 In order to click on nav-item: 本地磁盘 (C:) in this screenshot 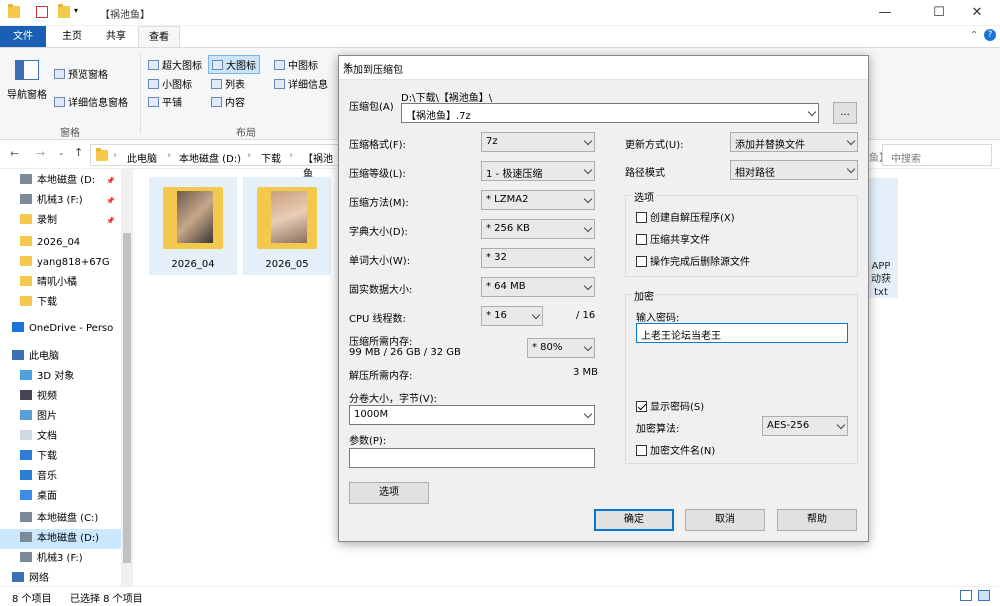, I will do `click(60, 519)`.